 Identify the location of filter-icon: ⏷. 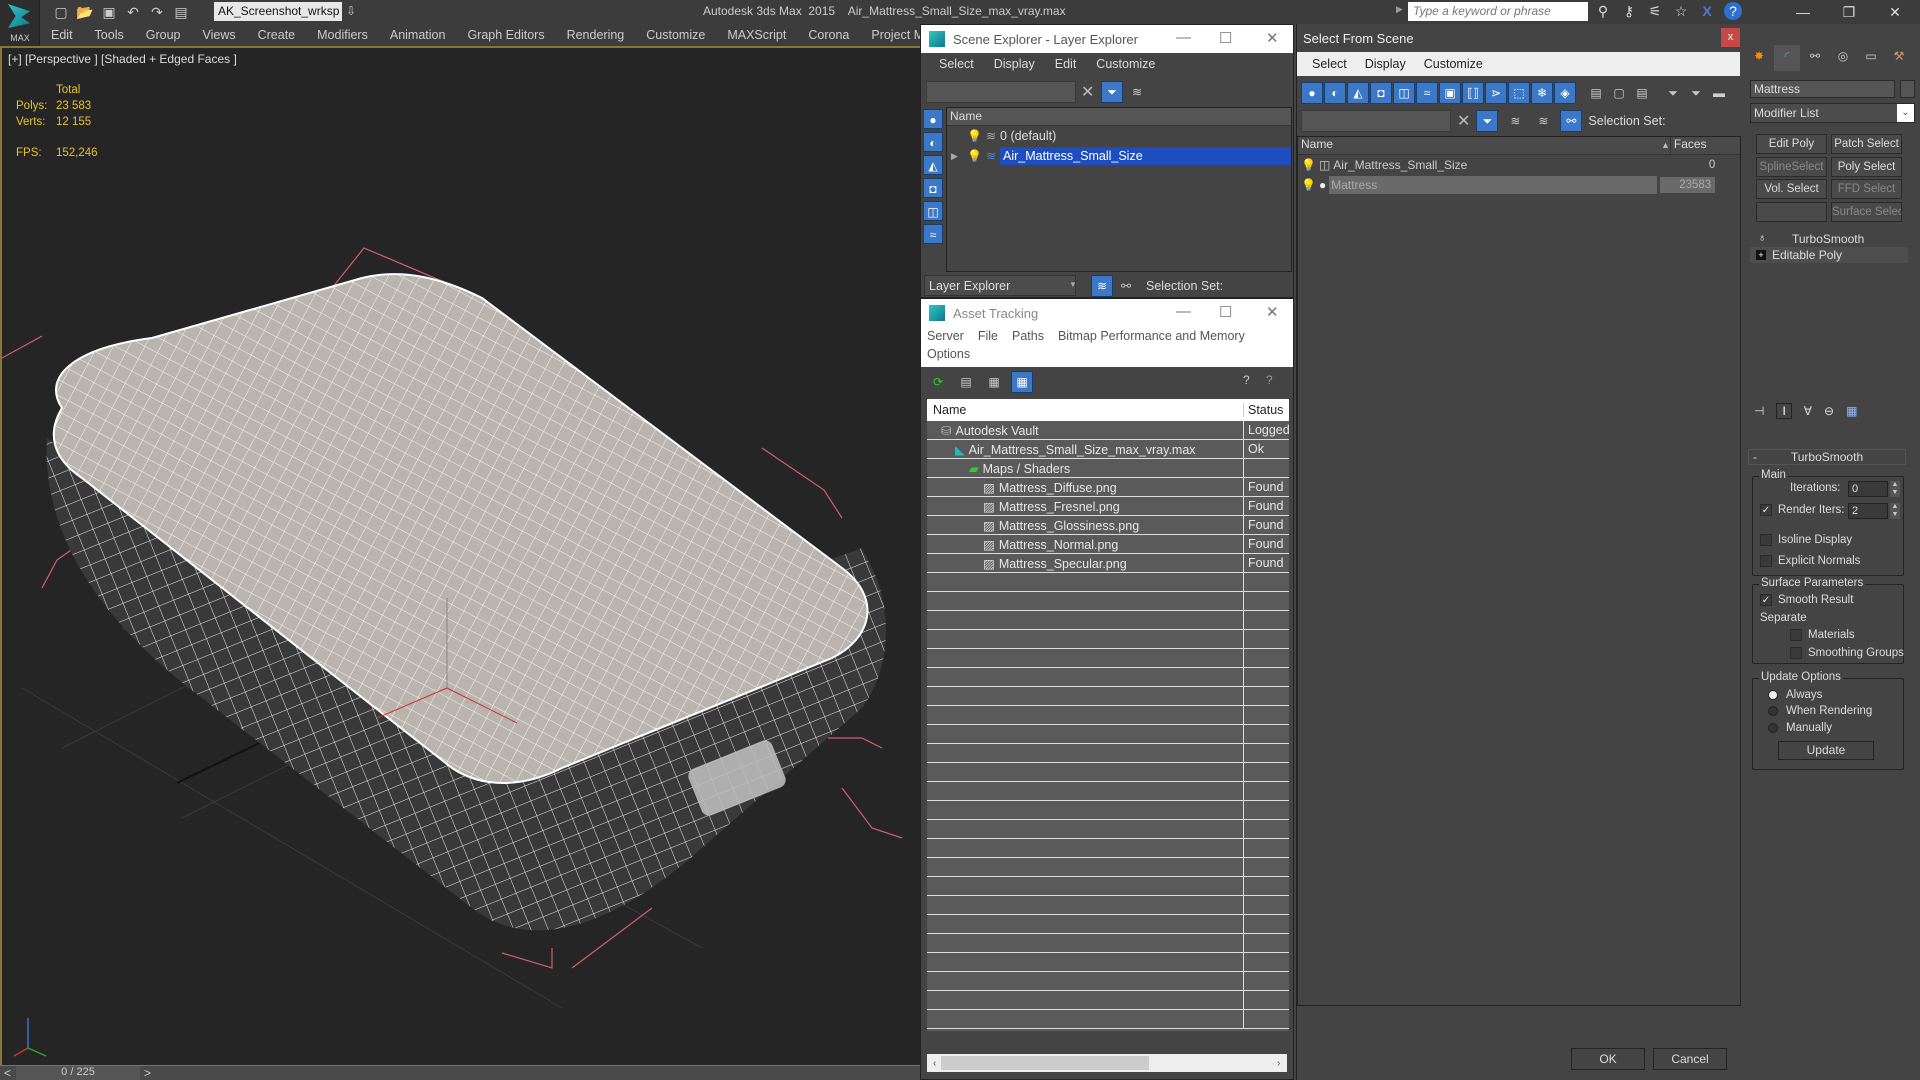
(1487, 121).